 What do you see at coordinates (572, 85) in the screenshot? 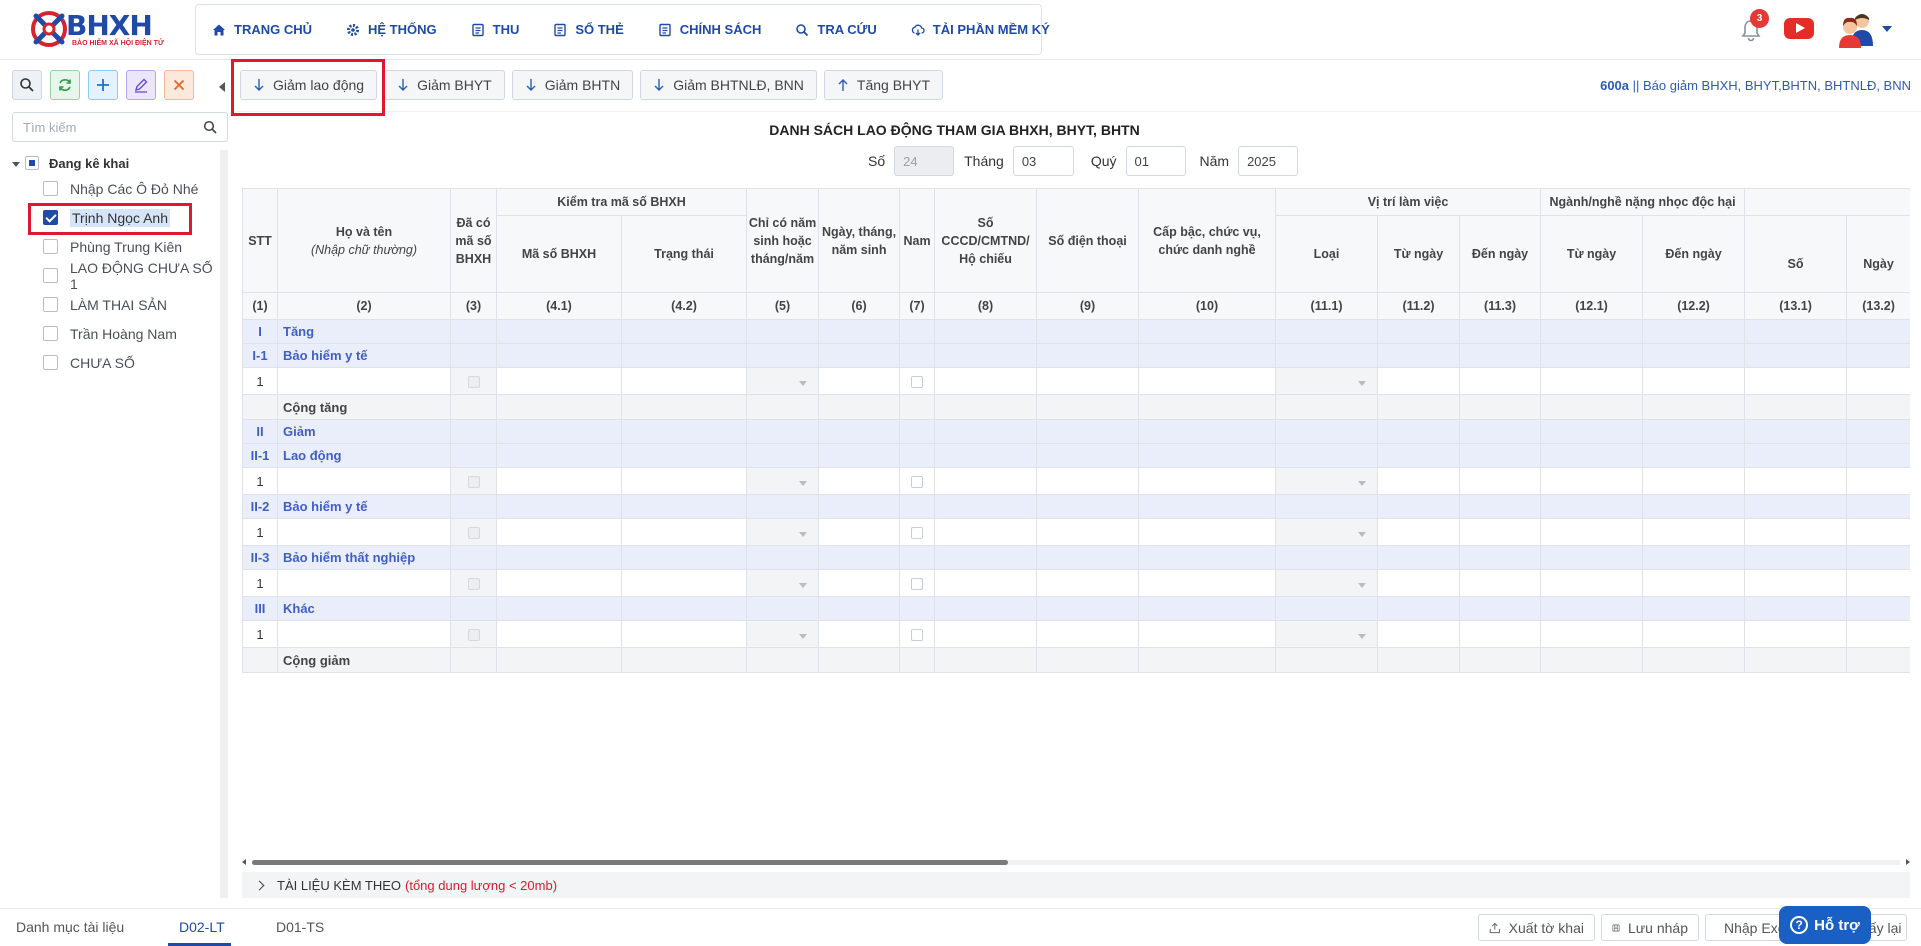
I see `giam-bhtn-button: Giảm BHTN` at bounding box center [572, 85].